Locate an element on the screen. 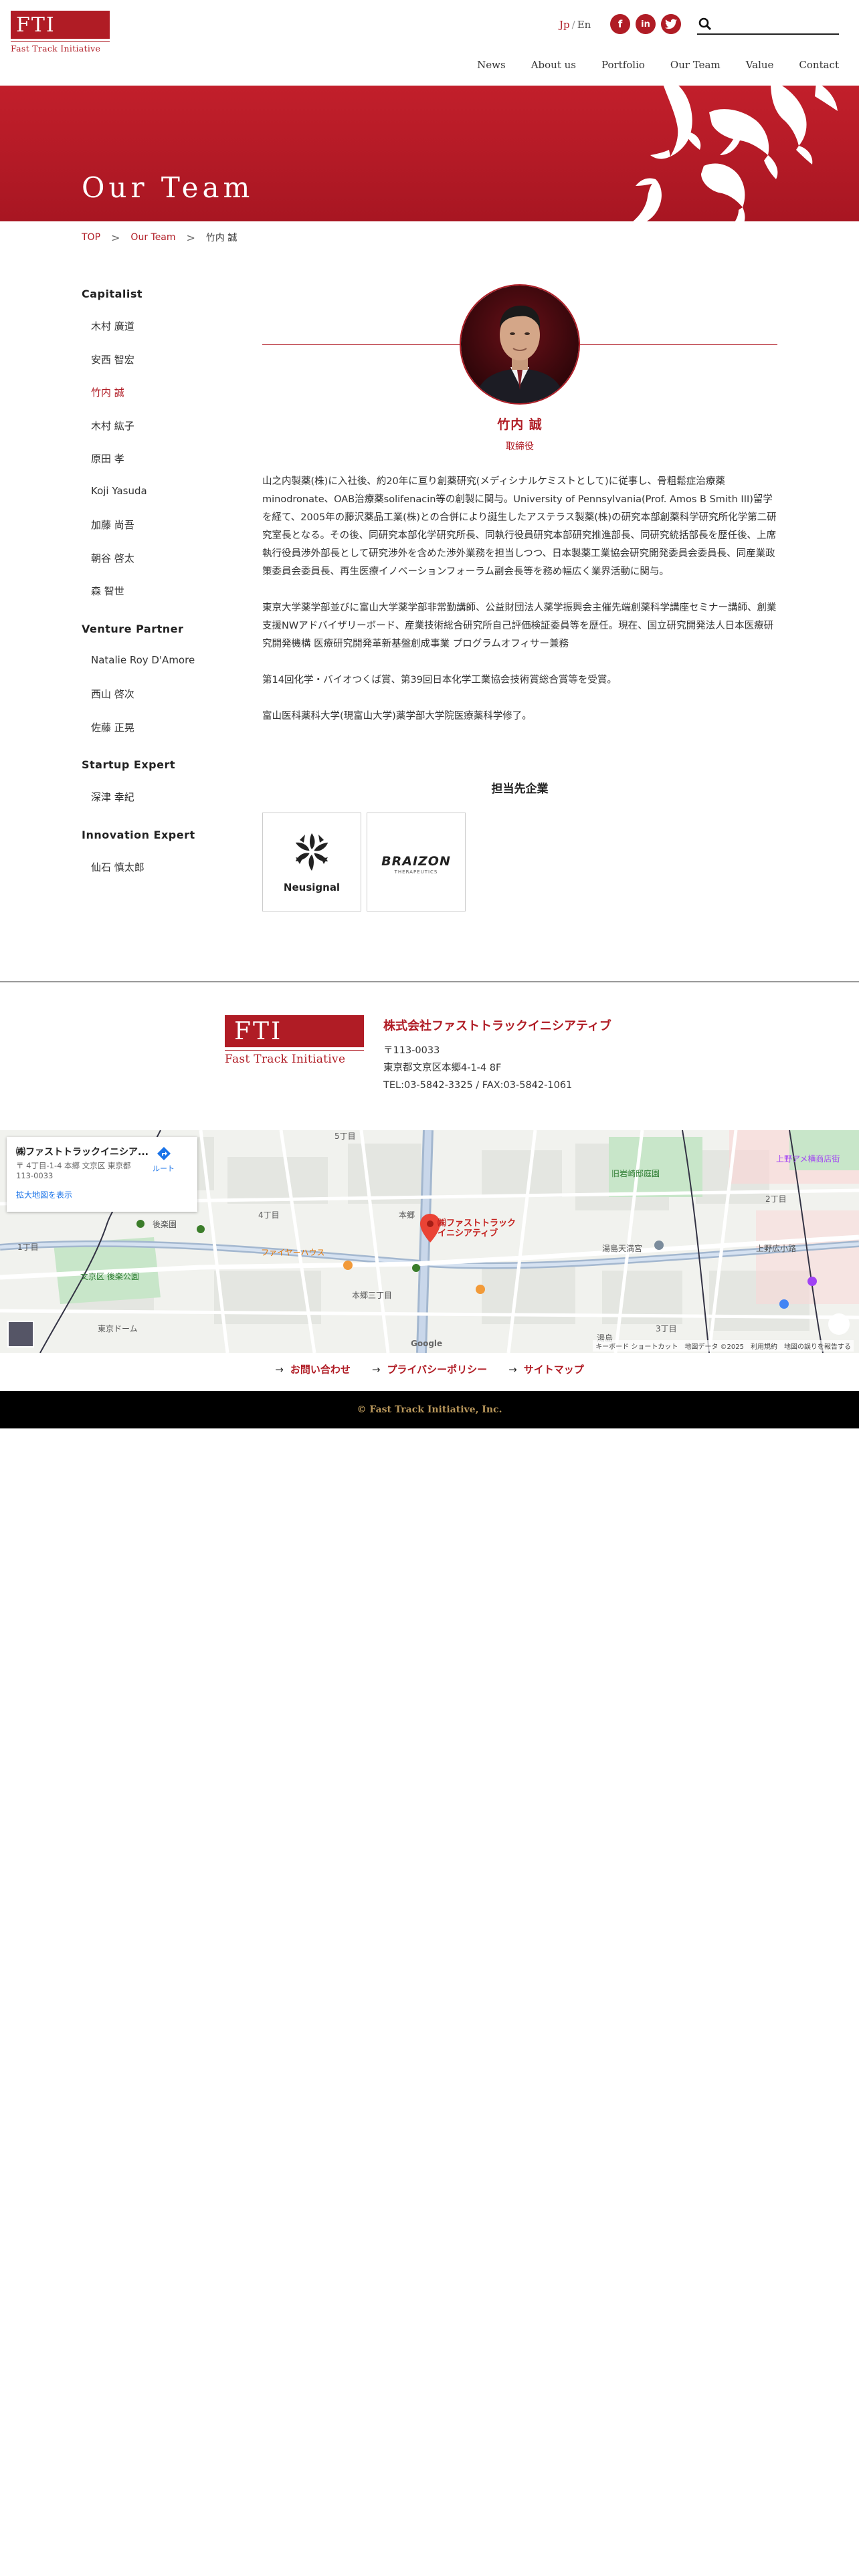 The height and width of the screenshot is (2576, 859). twitter-icon is located at coordinates (671, 24).